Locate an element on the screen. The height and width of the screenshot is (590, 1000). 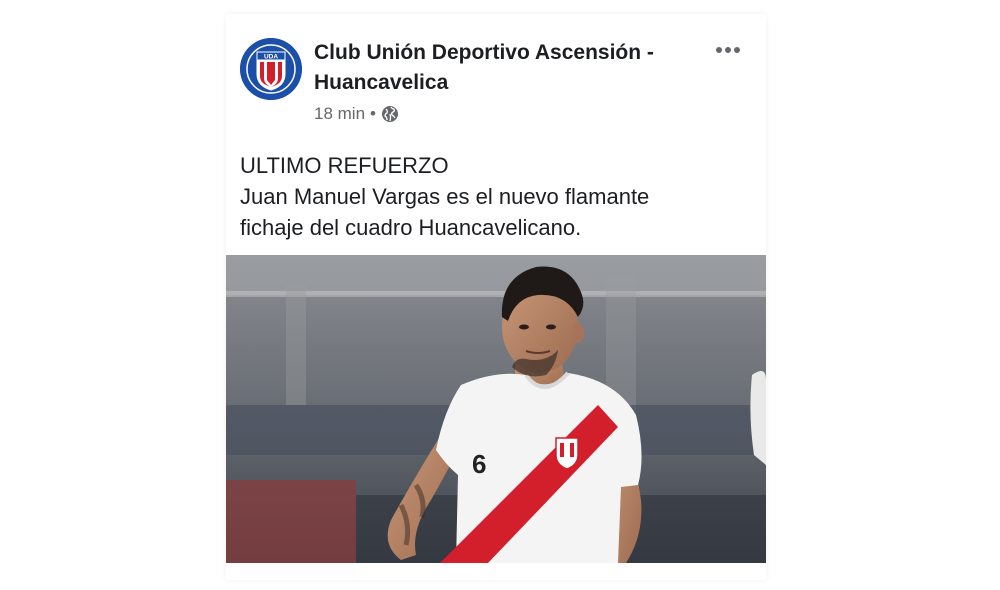
globe-icon is located at coordinates (390, 114).